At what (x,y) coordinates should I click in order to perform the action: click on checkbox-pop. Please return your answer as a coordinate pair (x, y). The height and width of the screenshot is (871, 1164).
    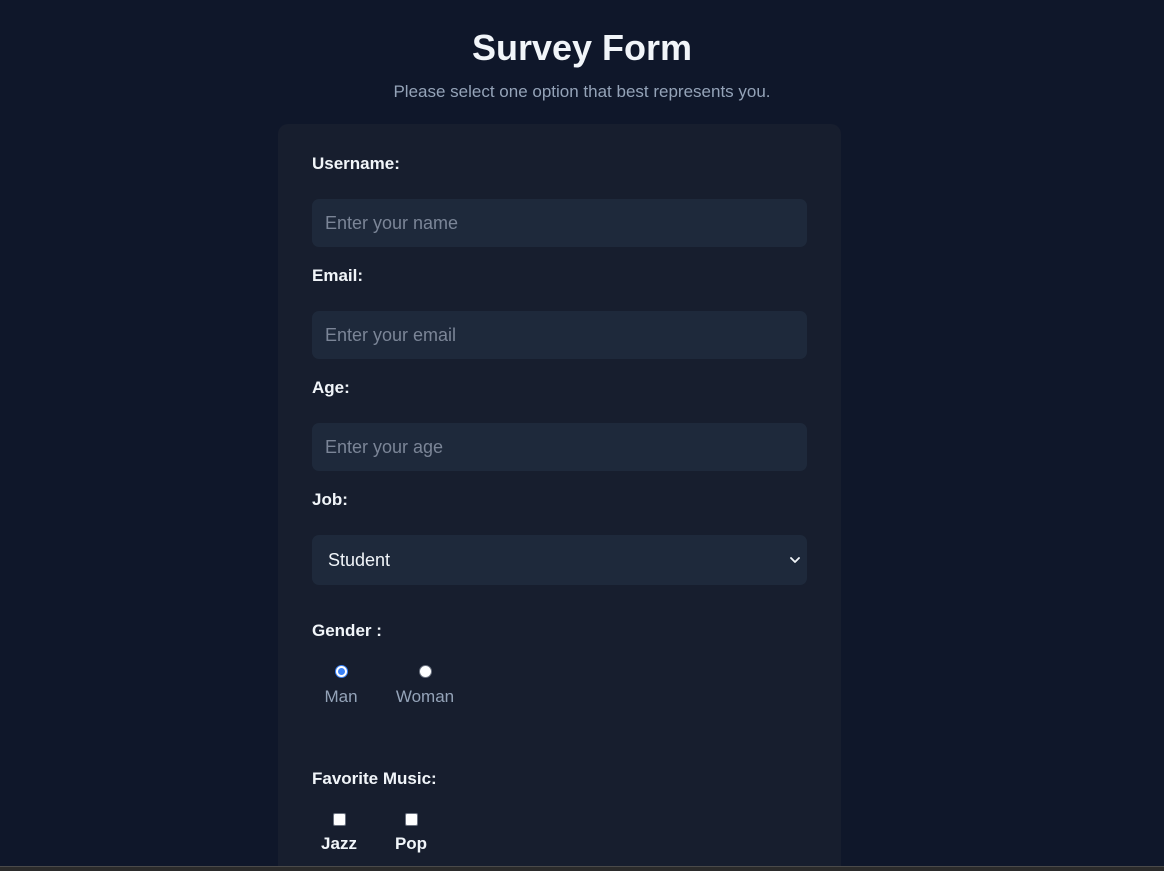
    Looking at the image, I should click on (411, 819).